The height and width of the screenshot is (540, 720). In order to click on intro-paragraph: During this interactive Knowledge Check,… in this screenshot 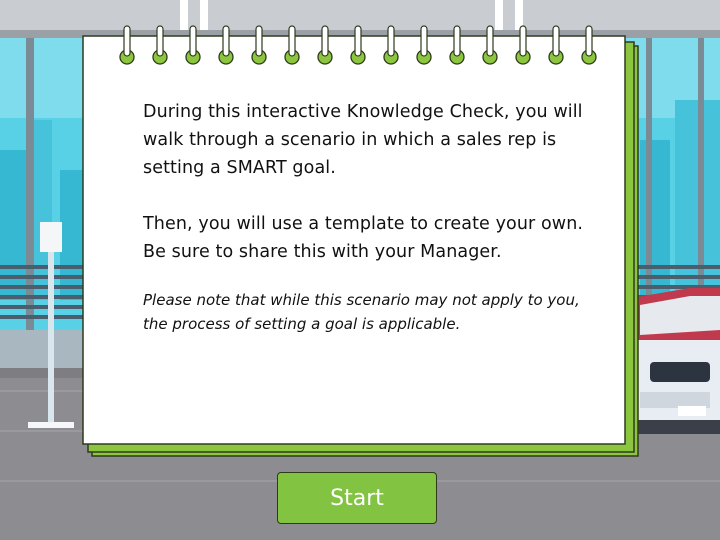, I will do `click(363, 140)`.